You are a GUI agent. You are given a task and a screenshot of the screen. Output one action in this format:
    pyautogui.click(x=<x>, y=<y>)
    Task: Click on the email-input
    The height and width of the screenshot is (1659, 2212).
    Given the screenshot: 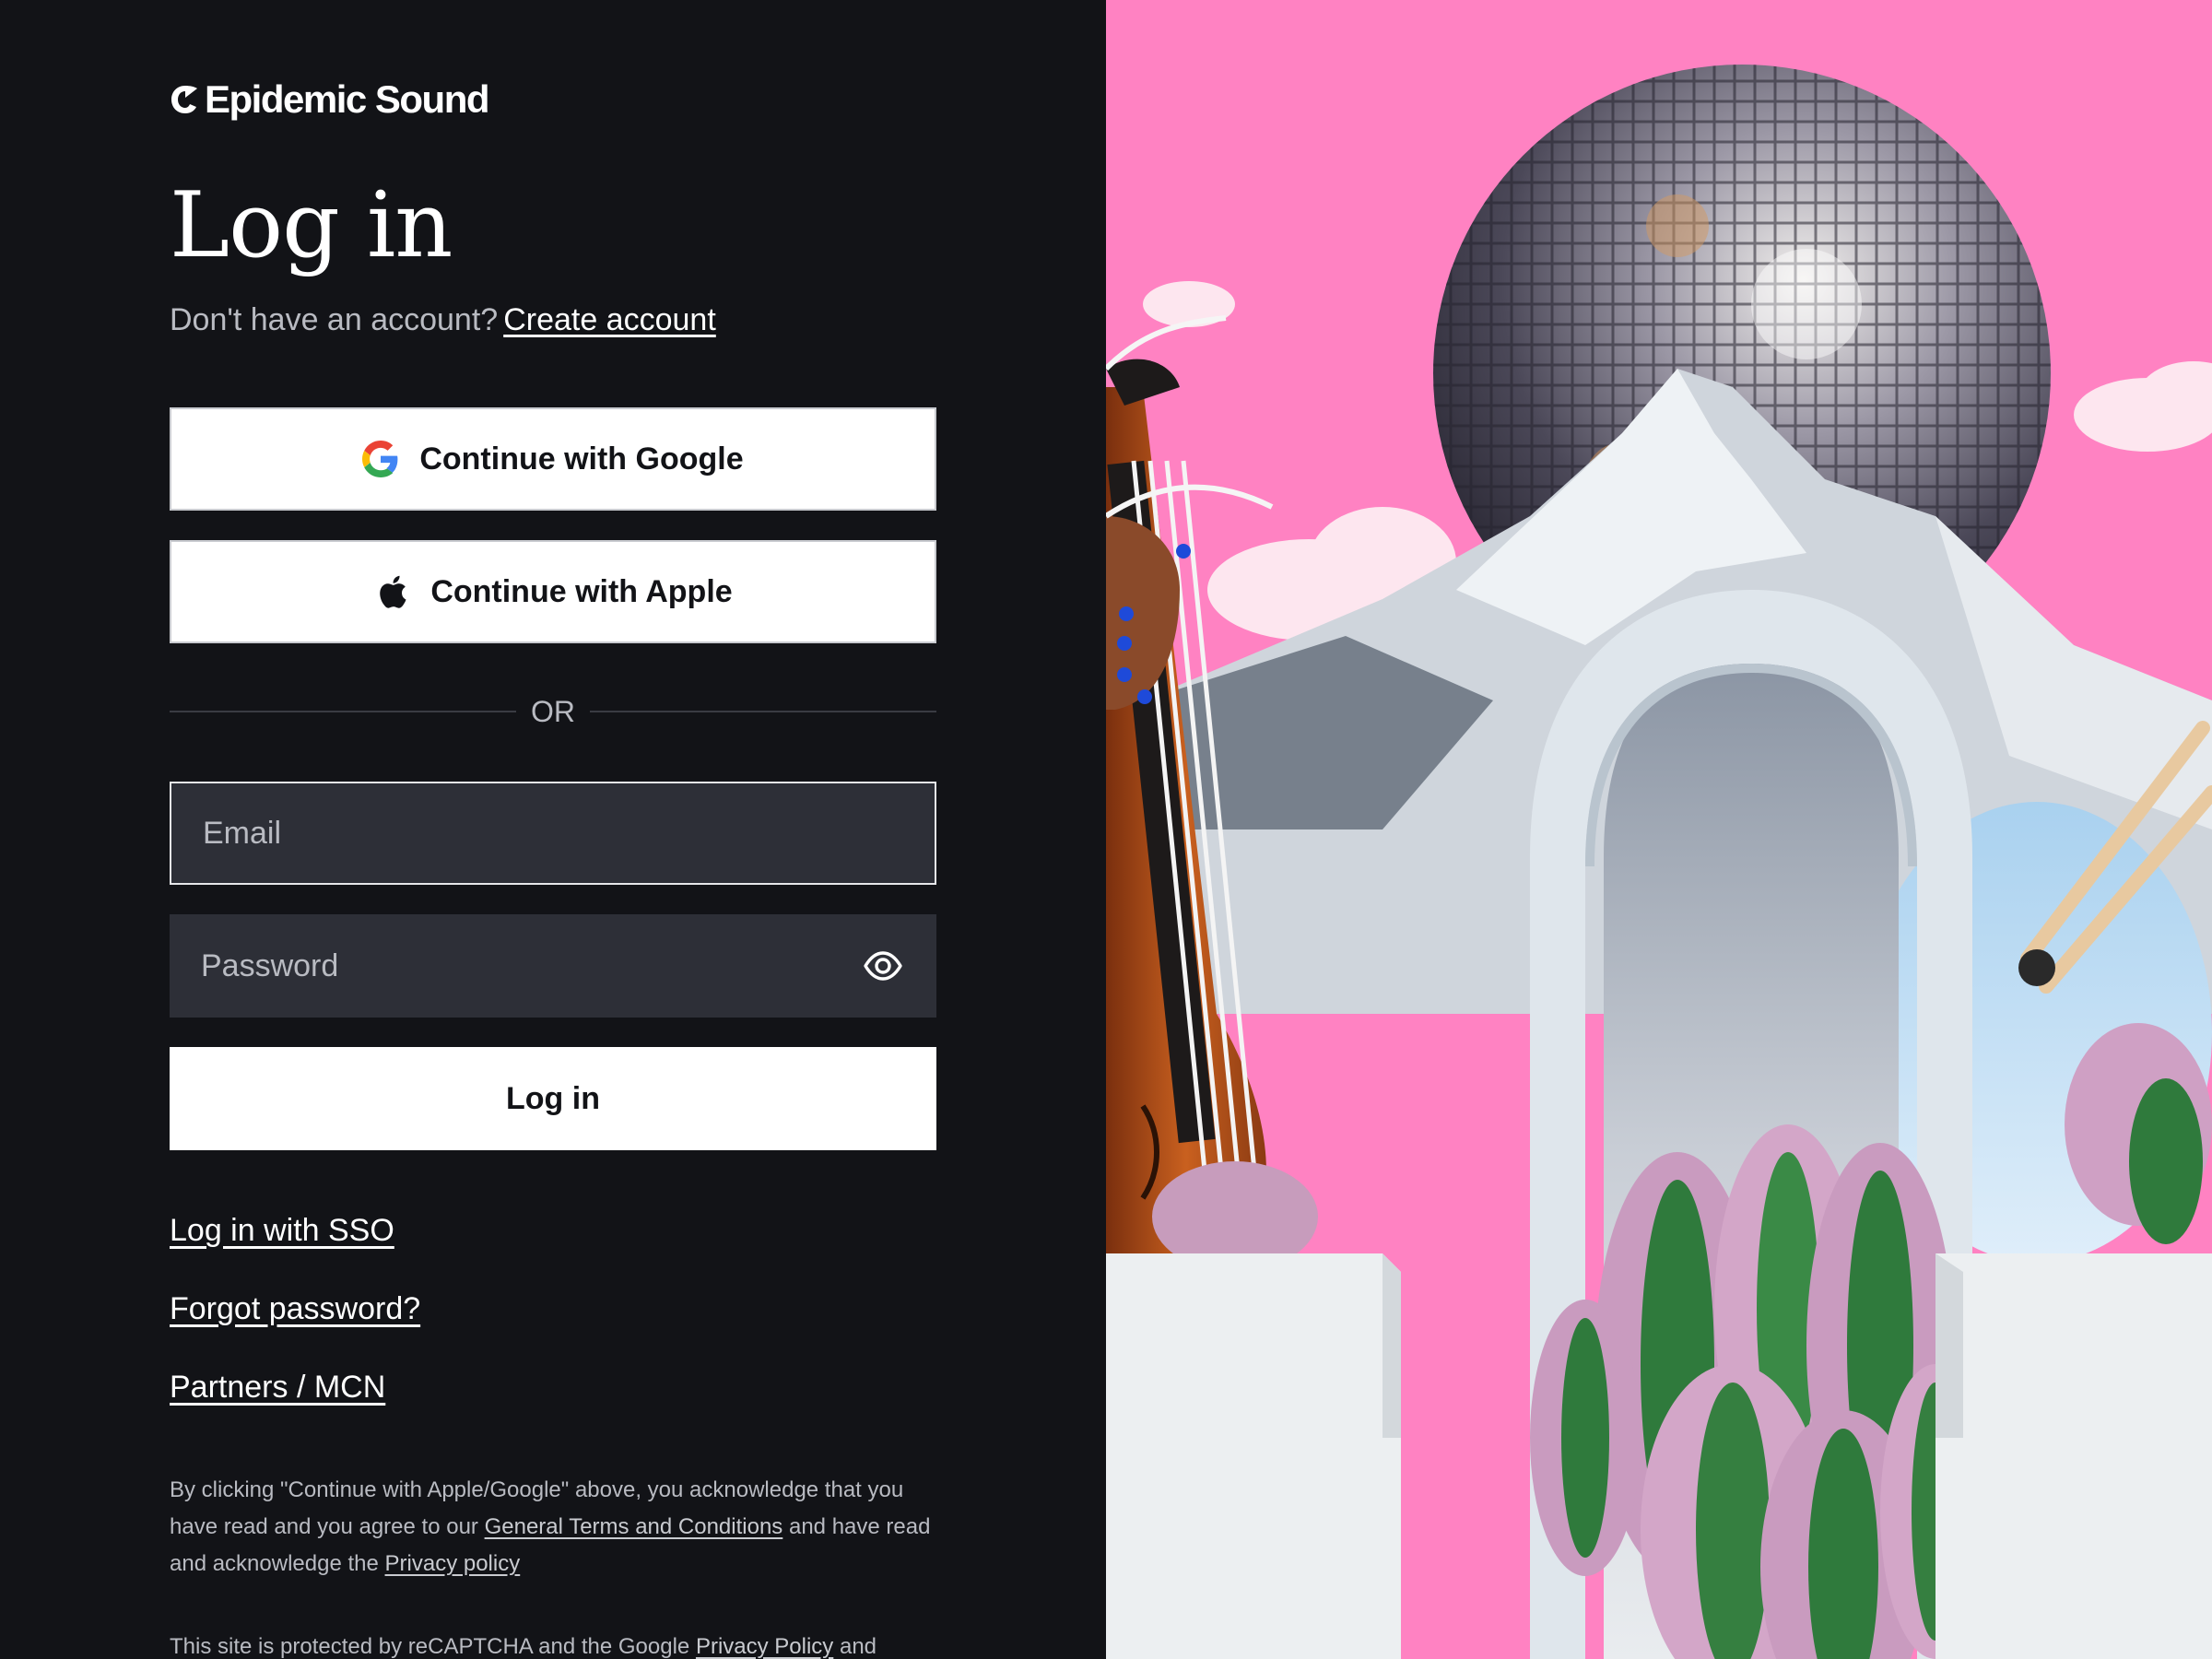 What is the action you would take?
    pyautogui.click(x=553, y=833)
    